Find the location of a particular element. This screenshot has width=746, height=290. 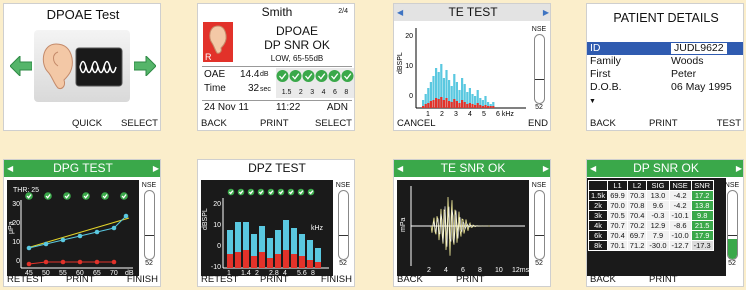

table-cell: 8k is located at coordinates (598, 245).